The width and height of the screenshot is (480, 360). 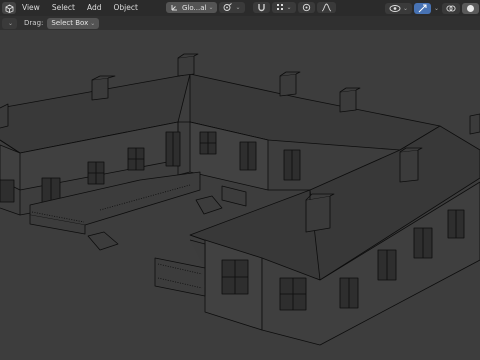 I want to click on magnet-icon, so click(x=261, y=8).